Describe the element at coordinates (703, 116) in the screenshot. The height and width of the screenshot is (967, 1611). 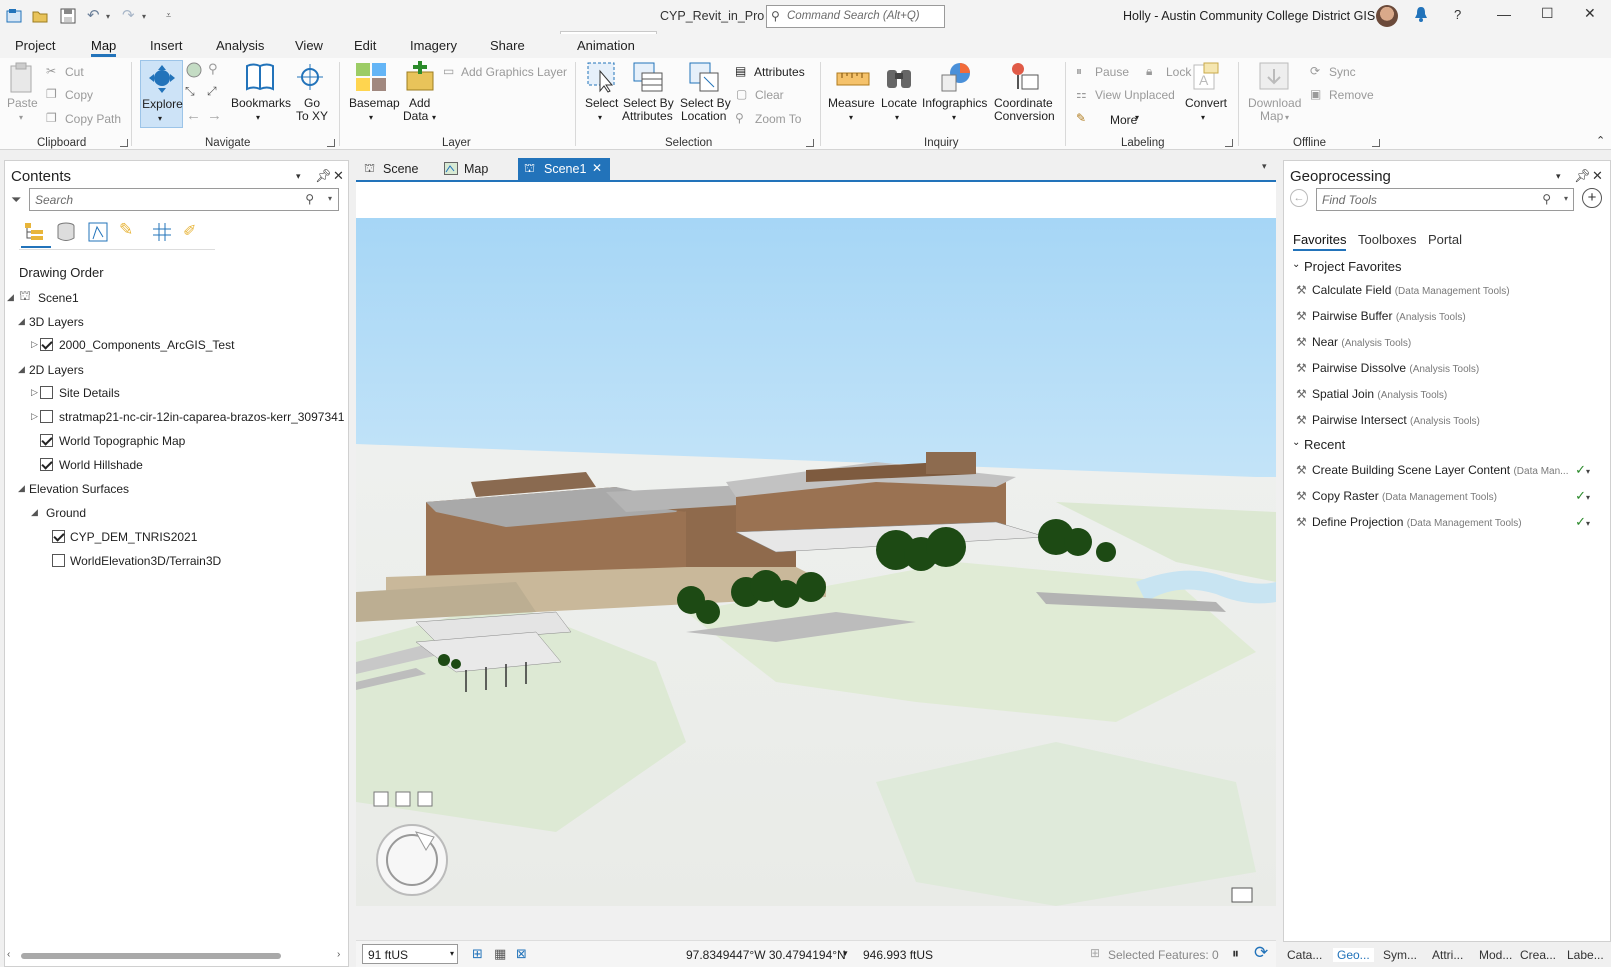
I see `select-by-location-line2: Location` at that location.